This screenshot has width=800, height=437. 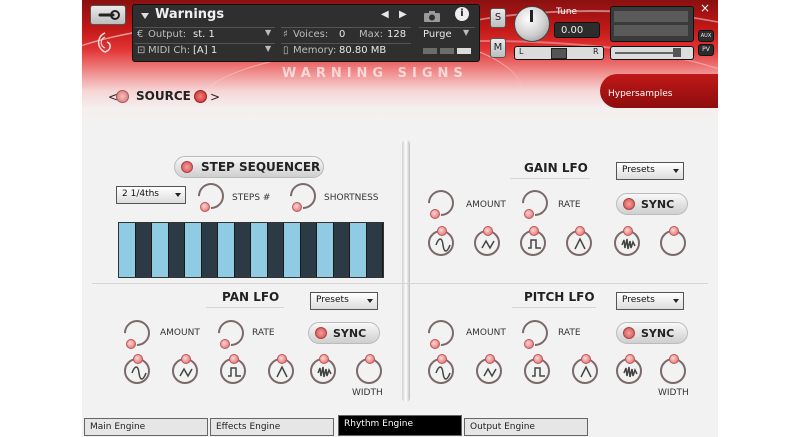 I want to click on voices-value: 0, so click(x=342, y=34).